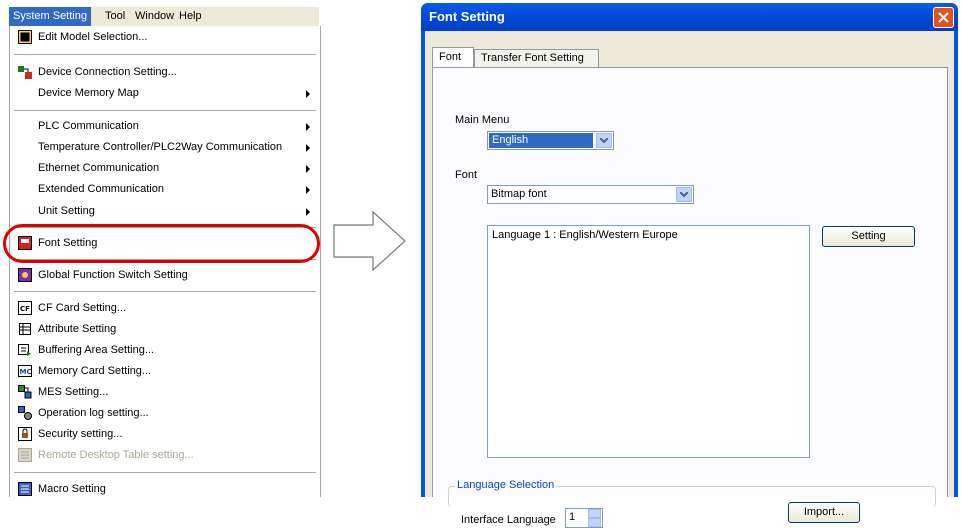  What do you see at coordinates (25, 434) in the screenshot?
I see `security-icon` at bounding box center [25, 434].